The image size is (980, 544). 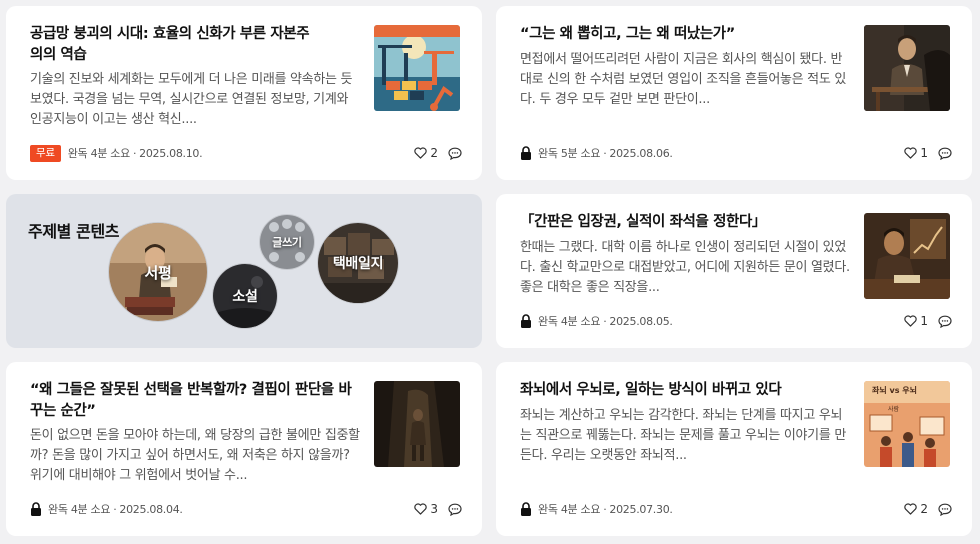 What do you see at coordinates (641, 153) in the screenshot?
I see `publish-date: 2025.08.06.` at bounding box center [641, 153].